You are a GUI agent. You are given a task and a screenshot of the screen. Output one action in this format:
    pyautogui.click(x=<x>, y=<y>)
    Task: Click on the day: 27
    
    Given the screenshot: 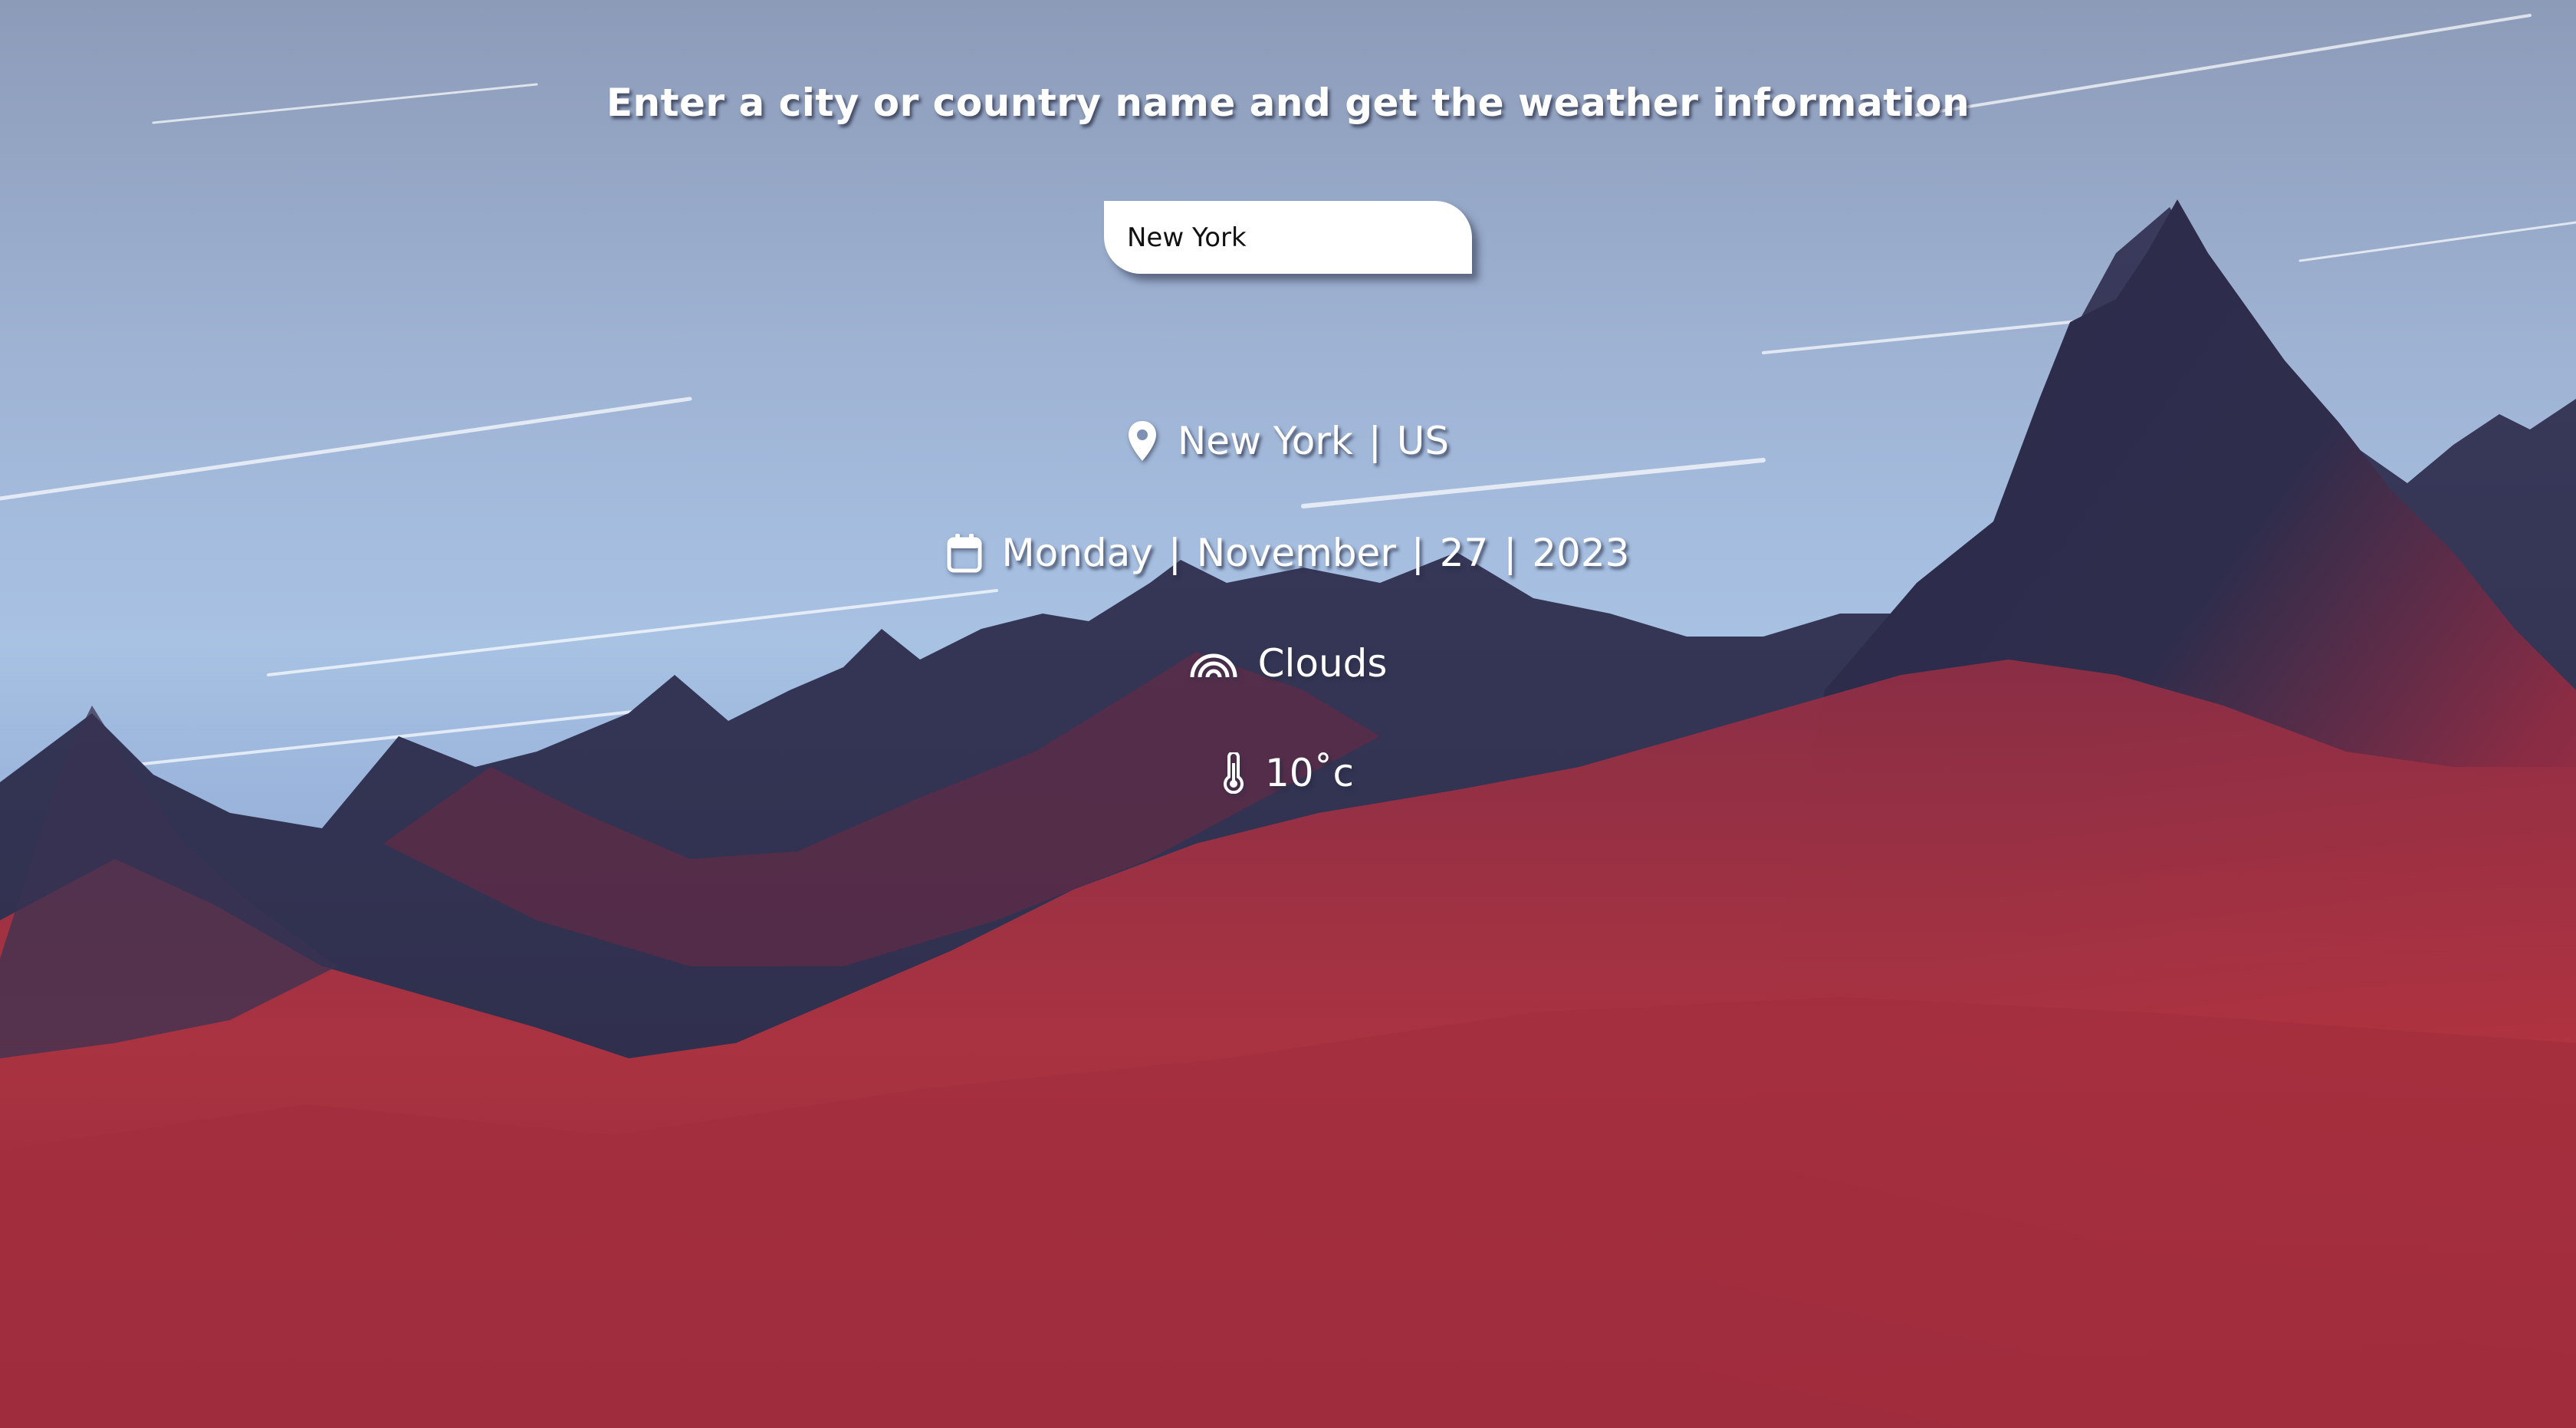 What is the action you would take?
    pyautogui.click(x=1464, y=553)
    